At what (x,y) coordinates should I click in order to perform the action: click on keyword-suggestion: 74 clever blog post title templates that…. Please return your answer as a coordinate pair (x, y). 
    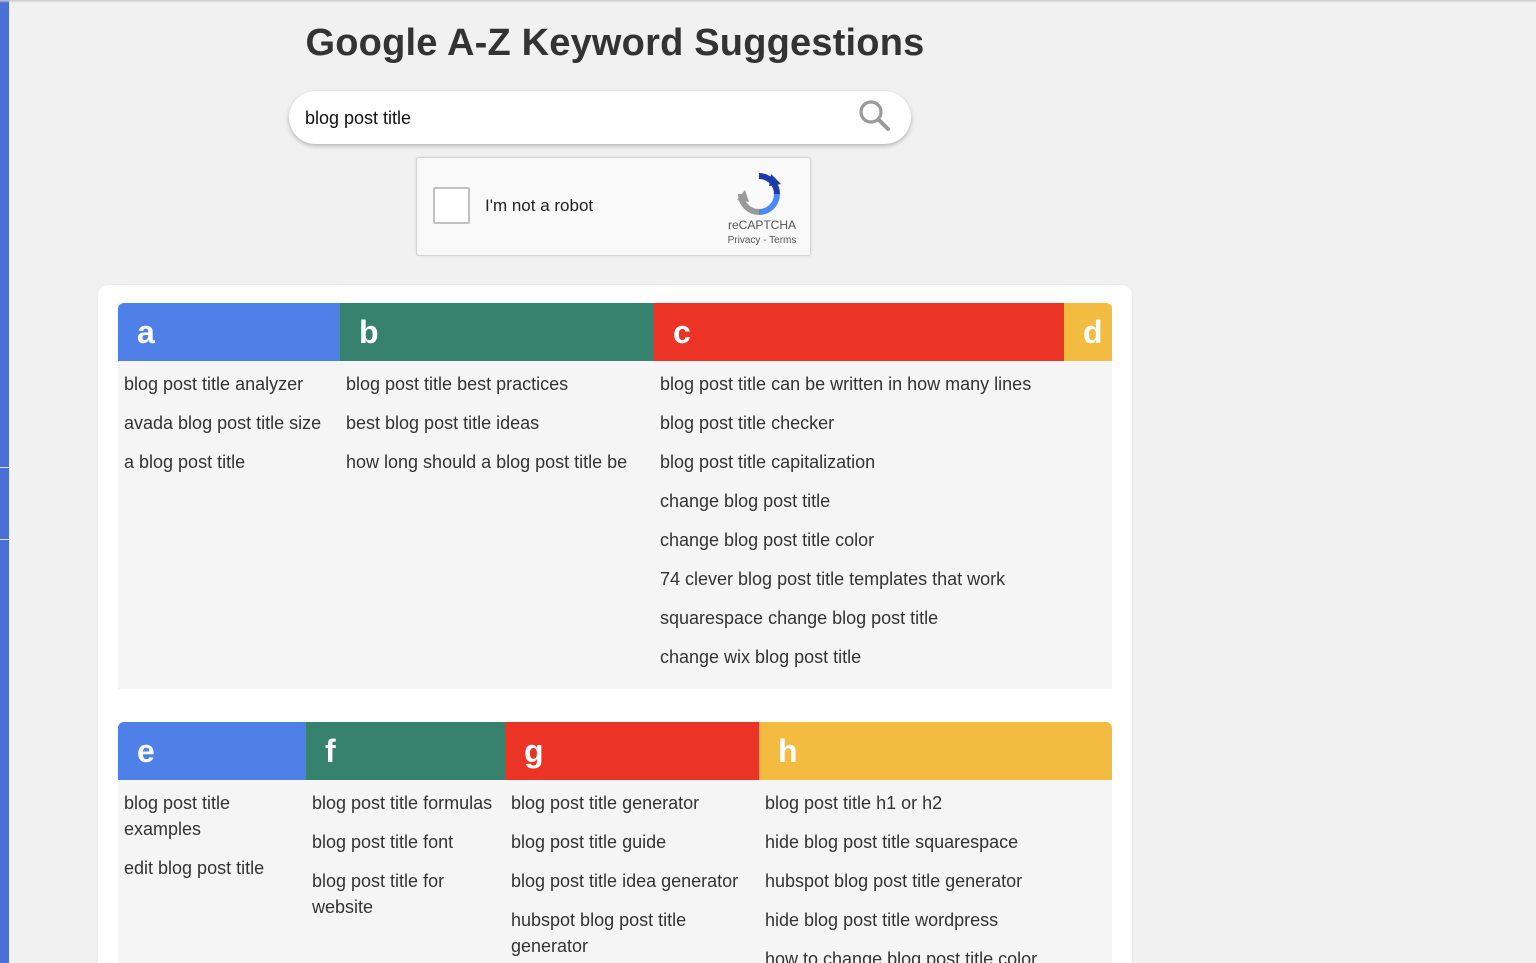
    Looking at the image, I should click on (859, 579).